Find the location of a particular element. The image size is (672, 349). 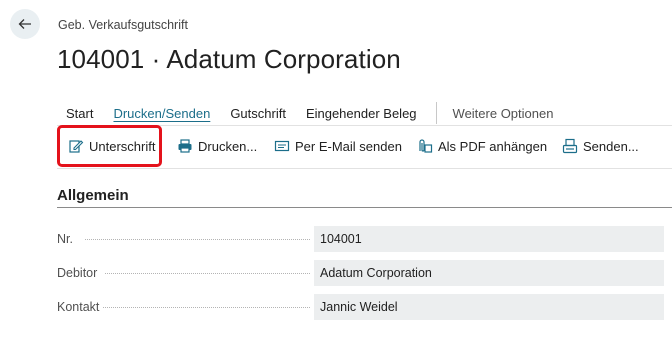

email-icon is located at coordinates (282, 146).